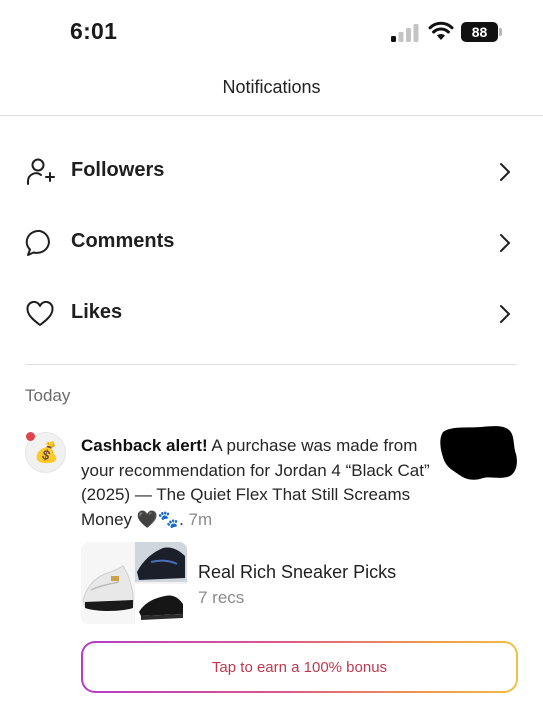 The image size is (543, 720). I want to click on battery-level: 88, so click(479, 32).